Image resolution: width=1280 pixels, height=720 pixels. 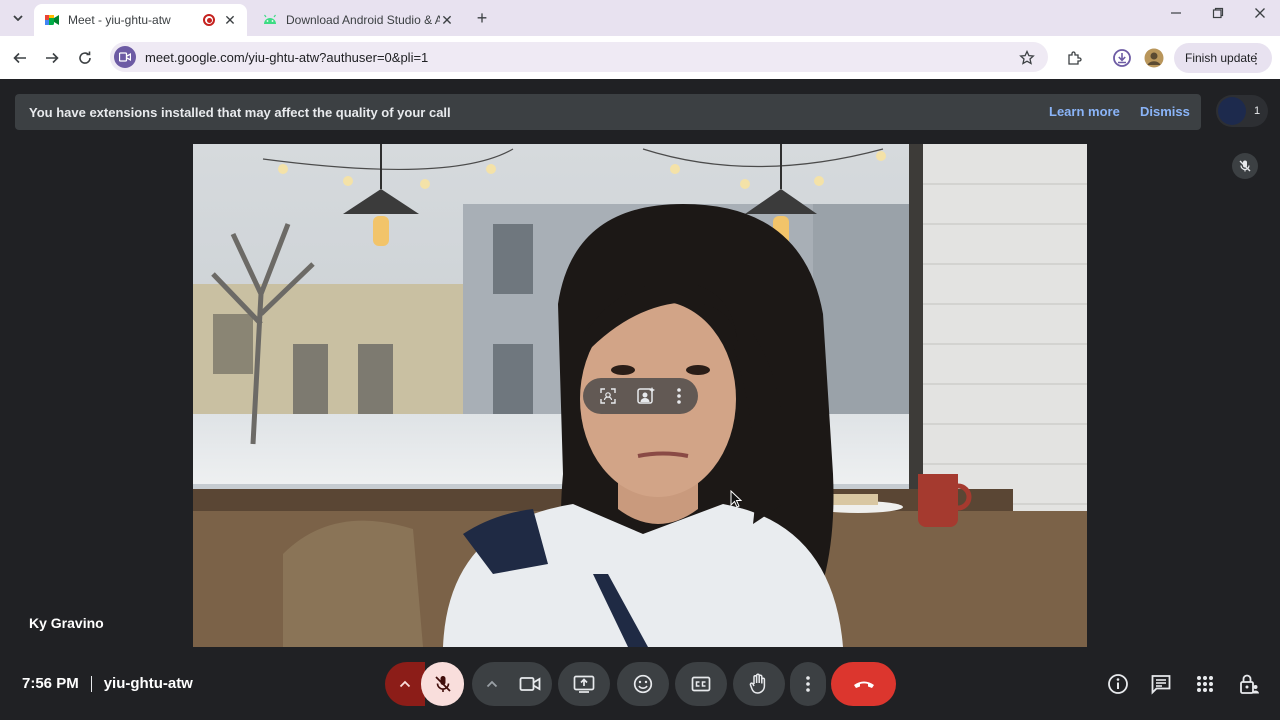 I want to click on emoji-icon, so click(x=643, y=684).